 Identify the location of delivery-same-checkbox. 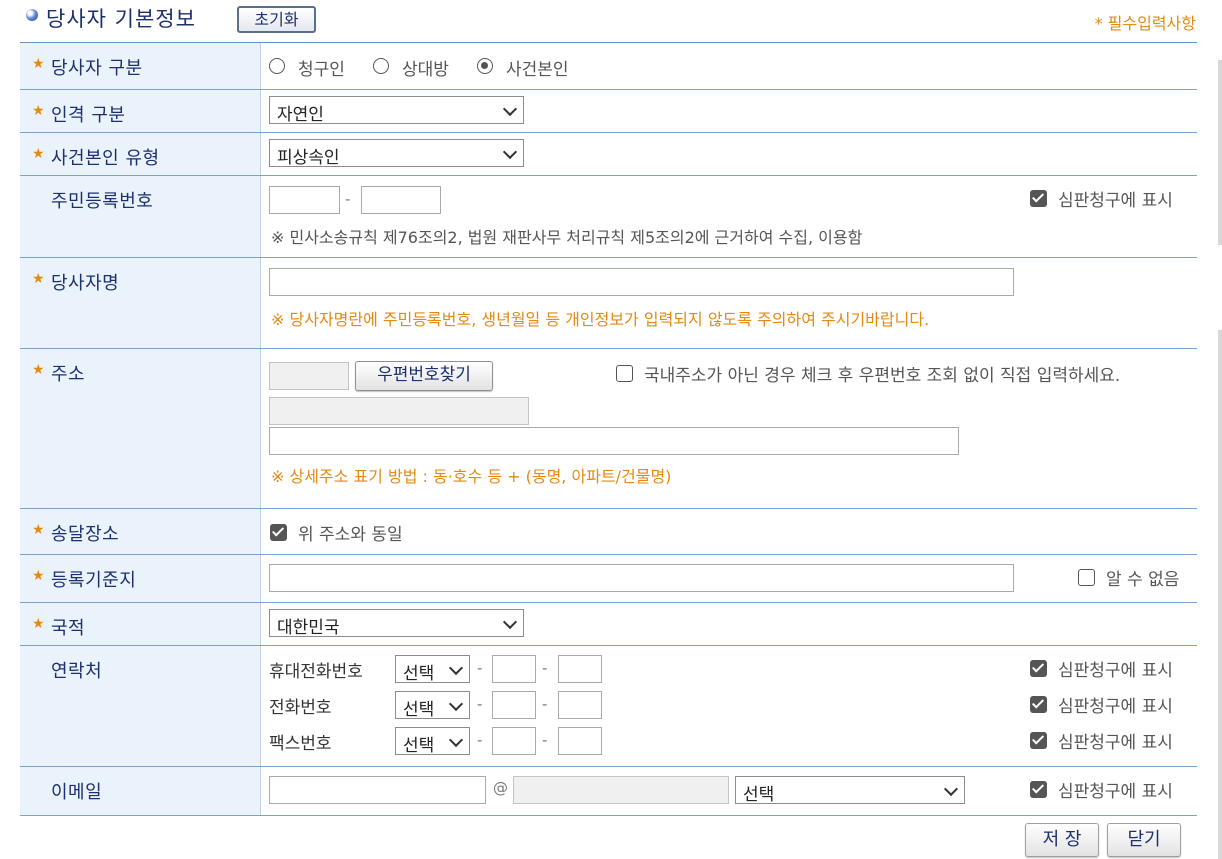
(278, 532).